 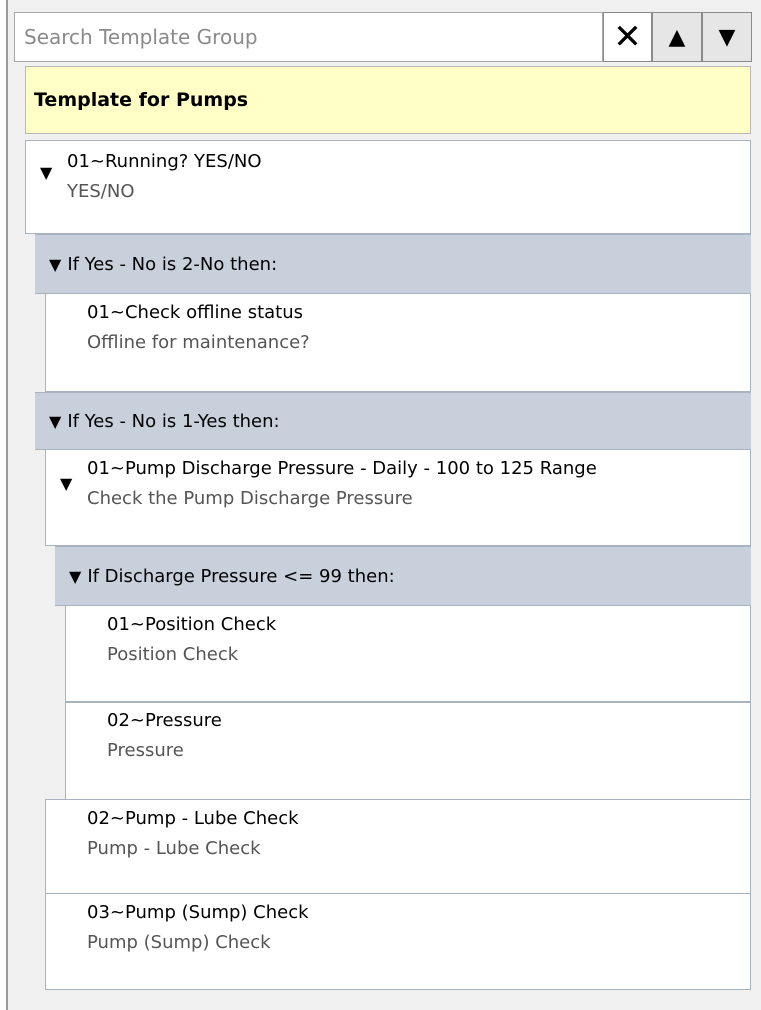 I want to click on template-title: Template for Pumps, so click(x=141, y=100).